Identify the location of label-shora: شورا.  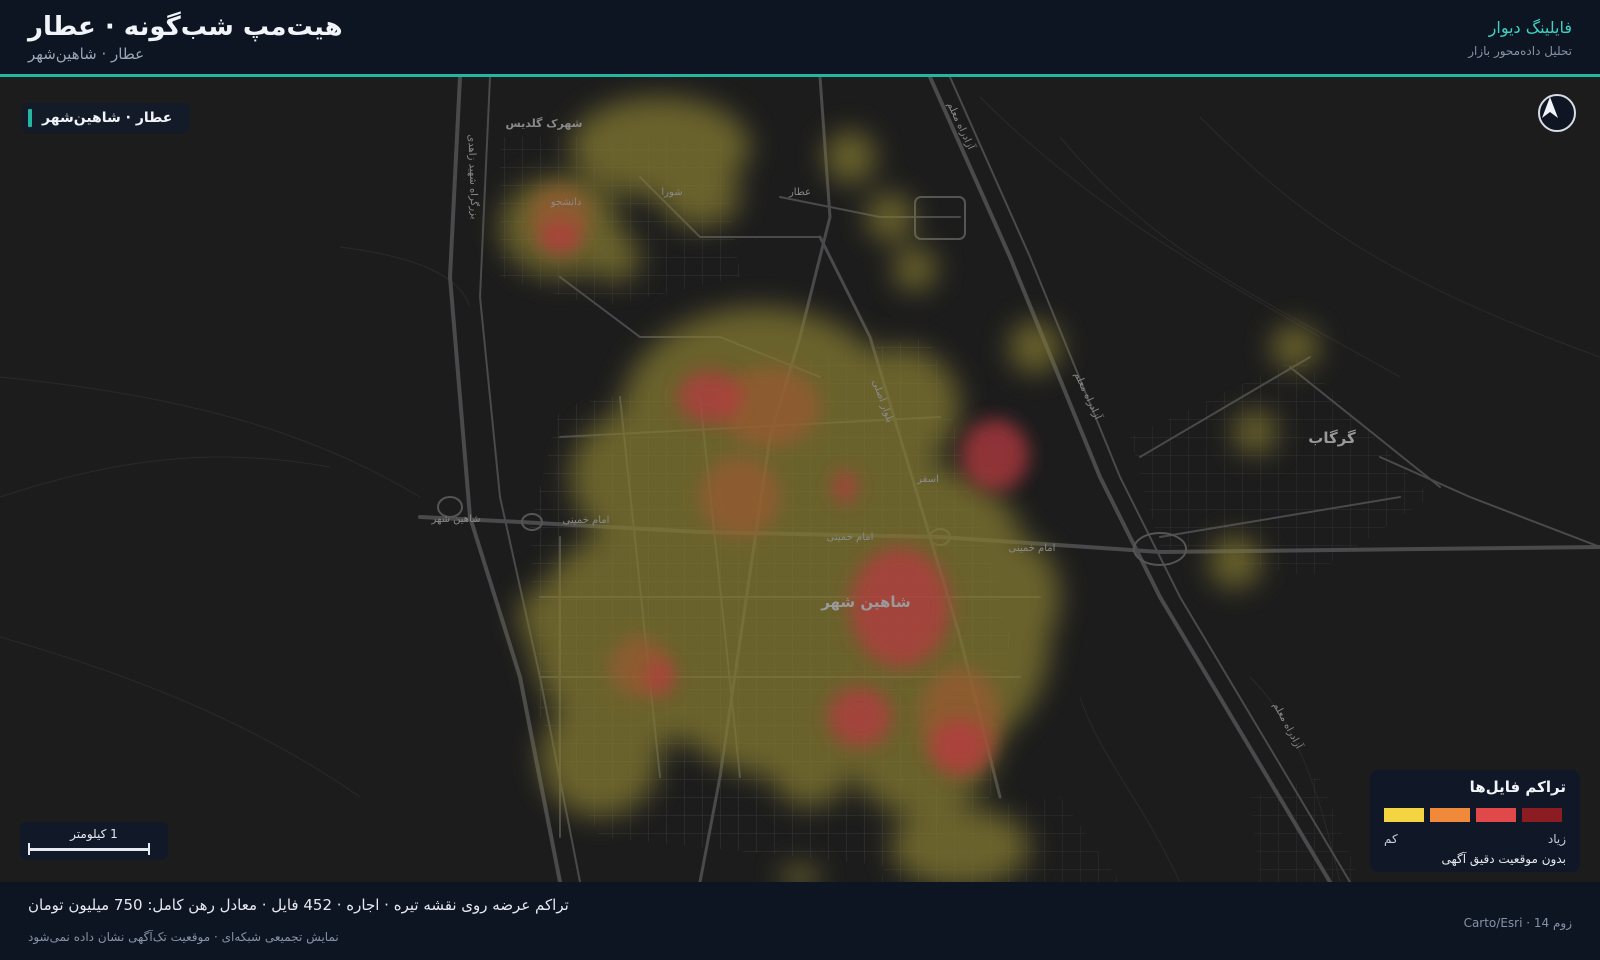
(671, 192).